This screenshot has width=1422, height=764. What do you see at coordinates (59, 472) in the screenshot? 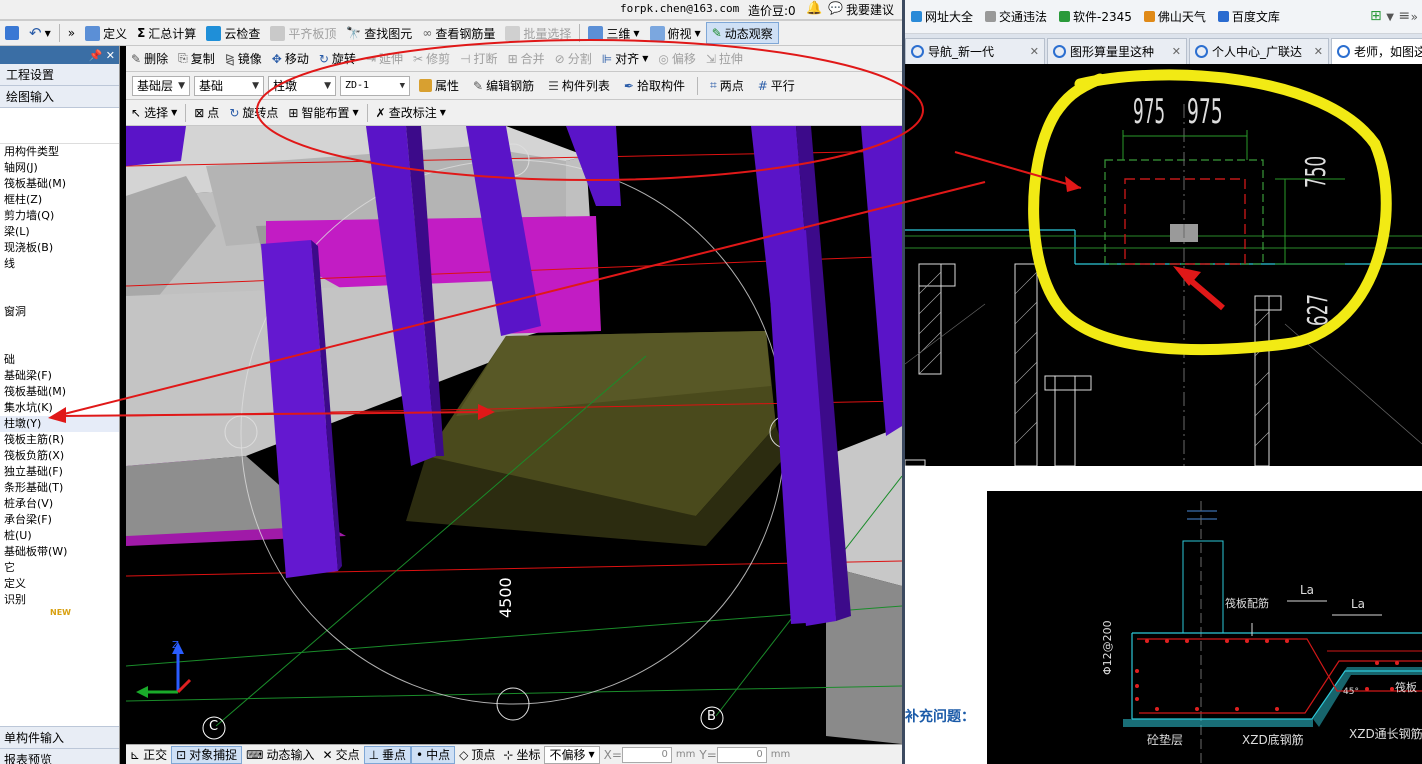
I see `tree-item: 独立基础(F)` at bounding box center [59, 472].